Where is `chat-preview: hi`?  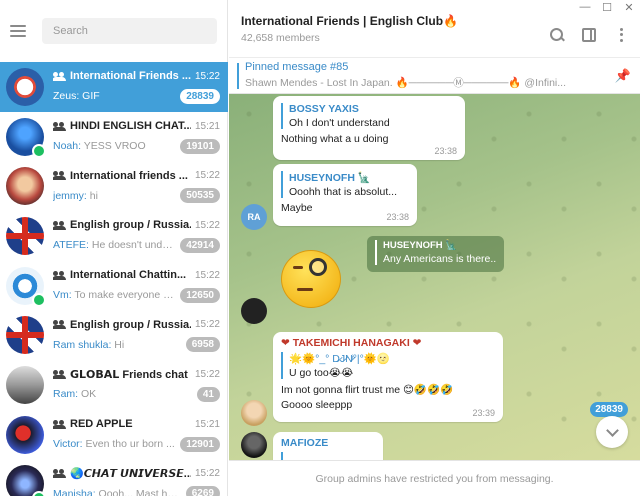 chat-preview: hi is located at coordinates (92, 195).